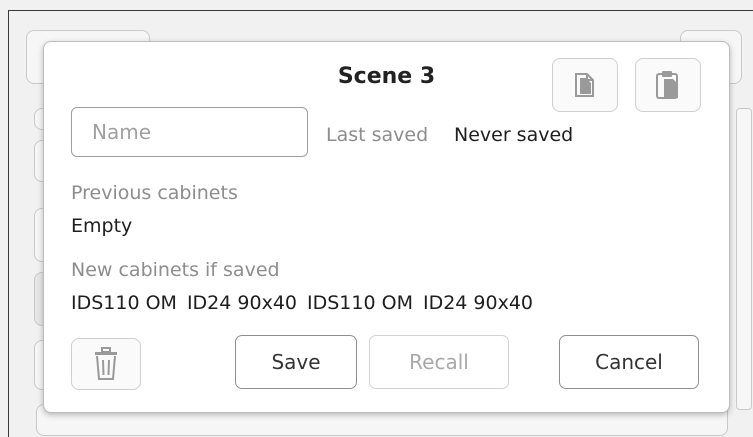 This screenshot has width=753, height=437. I want to click on delete-button, so click(106, 364).